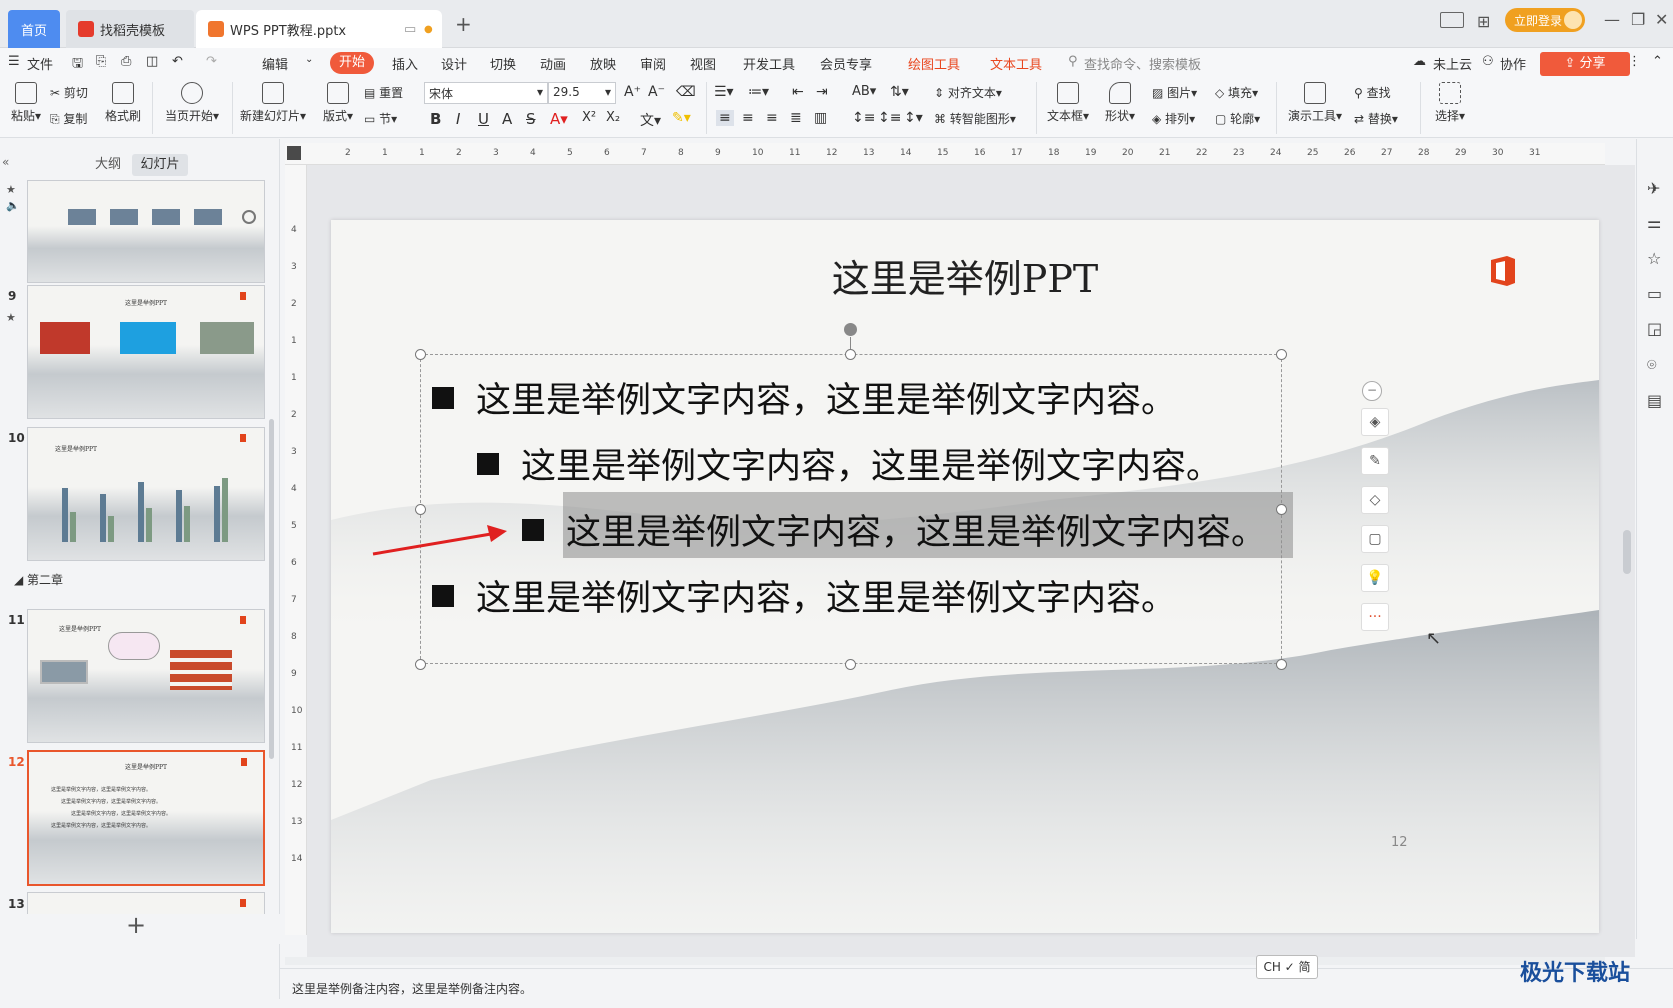 The image size is (1673, 1008). I want to click on menu-insert: 插入, so click(405, 63).